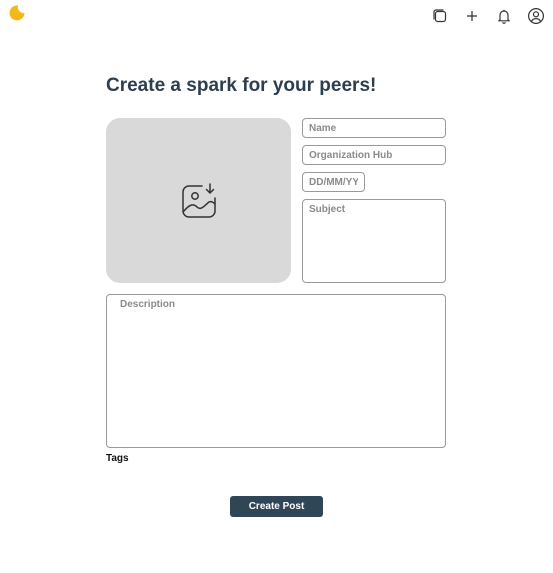 This screenshot has height=573, width=553. I want to click on moon-logo-icon, so click(17, 13).